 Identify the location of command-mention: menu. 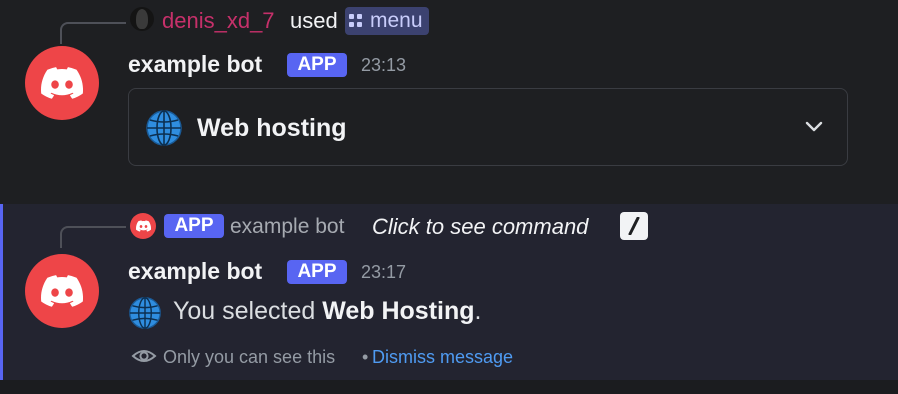
(387, 21).